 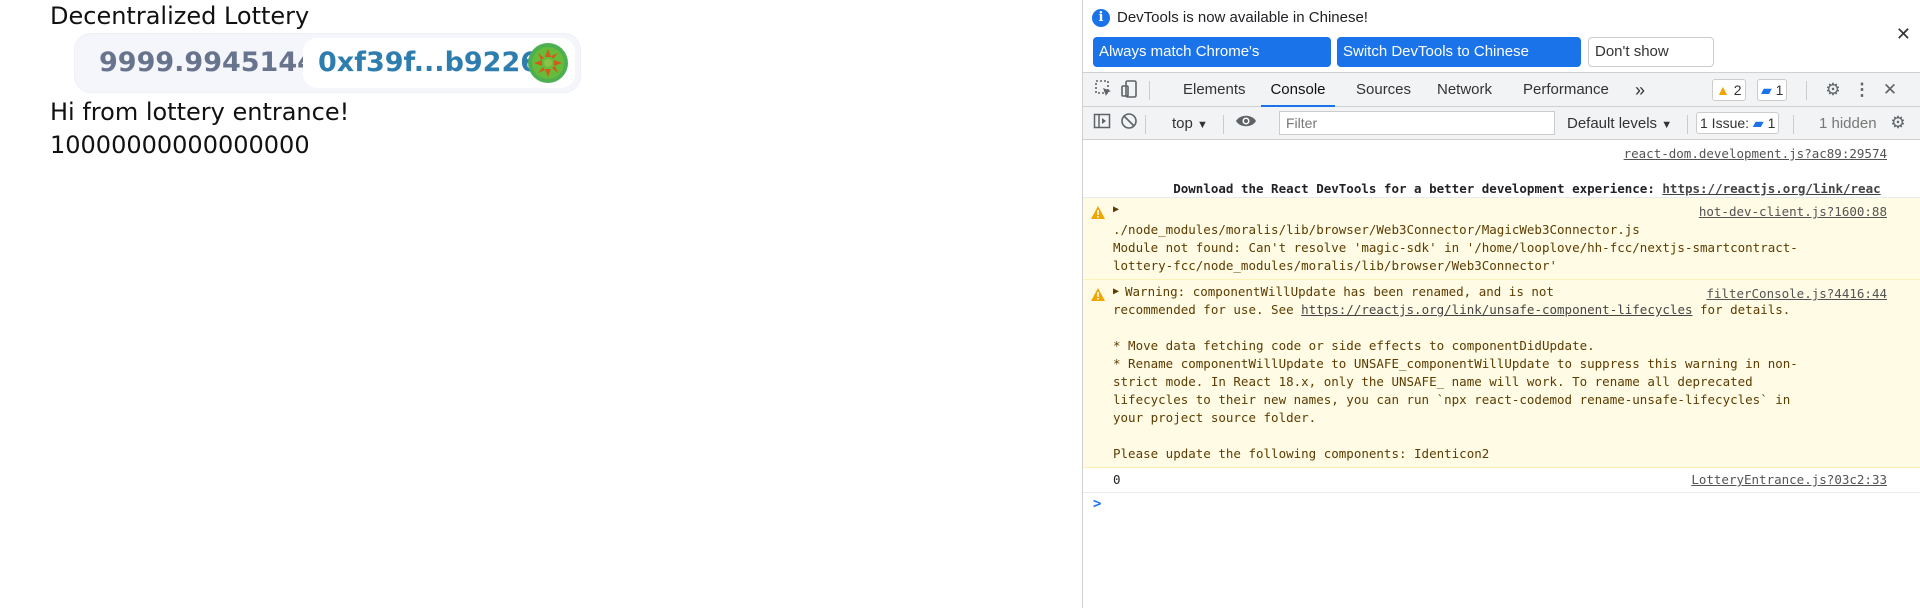 What do you see at coordinates (1833, 90) in the screenshot?
I see `settings-gear-icon: ⚙` at bounding box center [1833, 90].